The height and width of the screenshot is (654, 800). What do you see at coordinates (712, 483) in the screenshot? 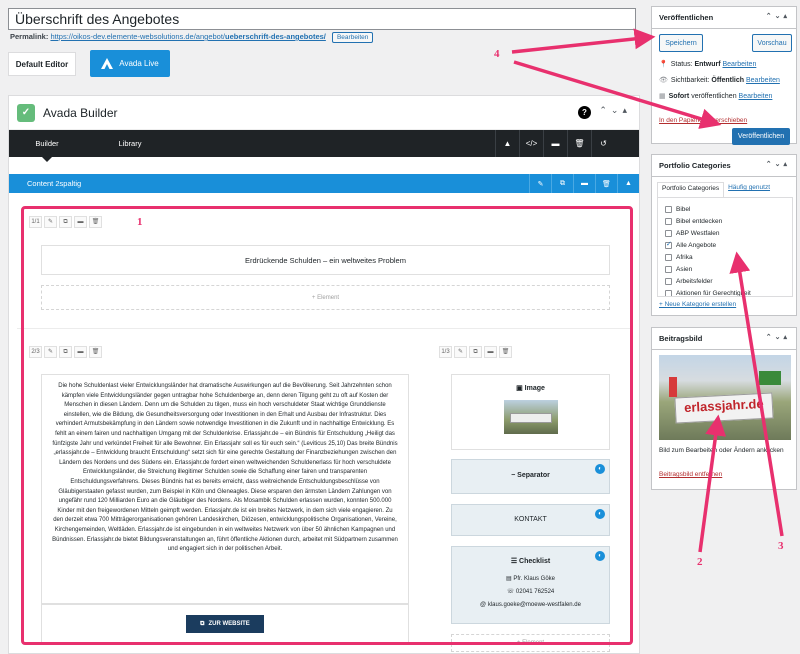
I see `arrow-to-featured-image` at bounding box center [712, 483].